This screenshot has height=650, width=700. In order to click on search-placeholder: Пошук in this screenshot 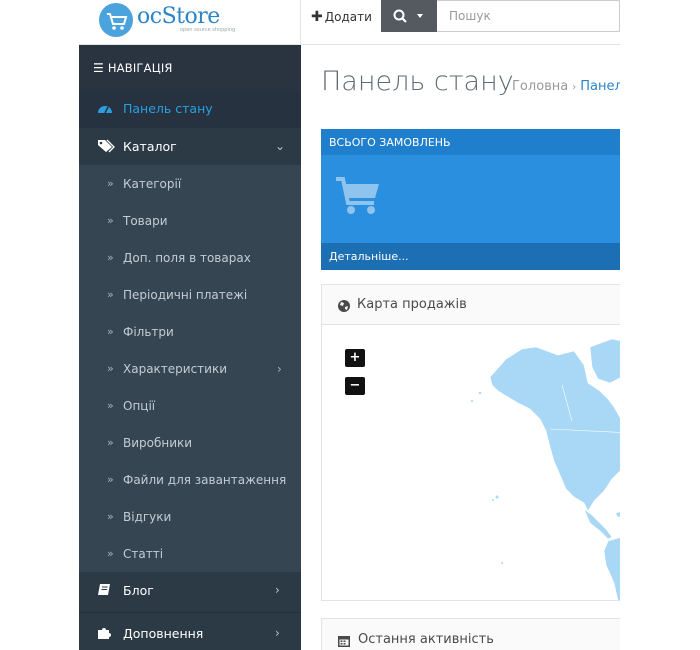, I will do `click(470, 16)`.